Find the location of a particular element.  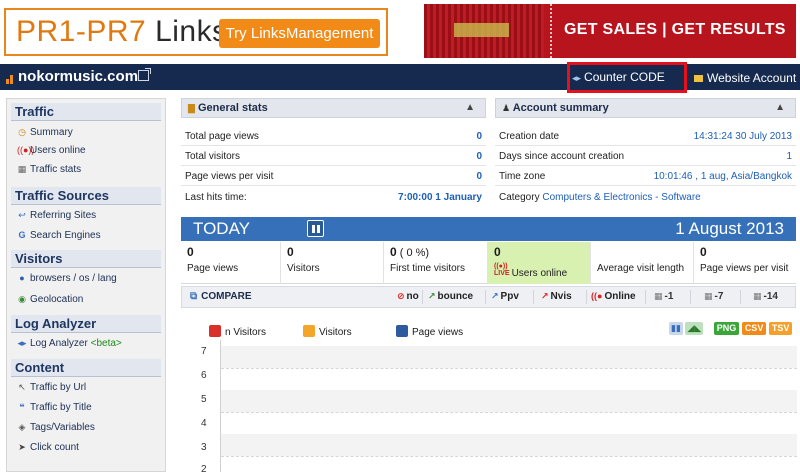

no-icon: ⊘ is located at coordinates (401, 296).